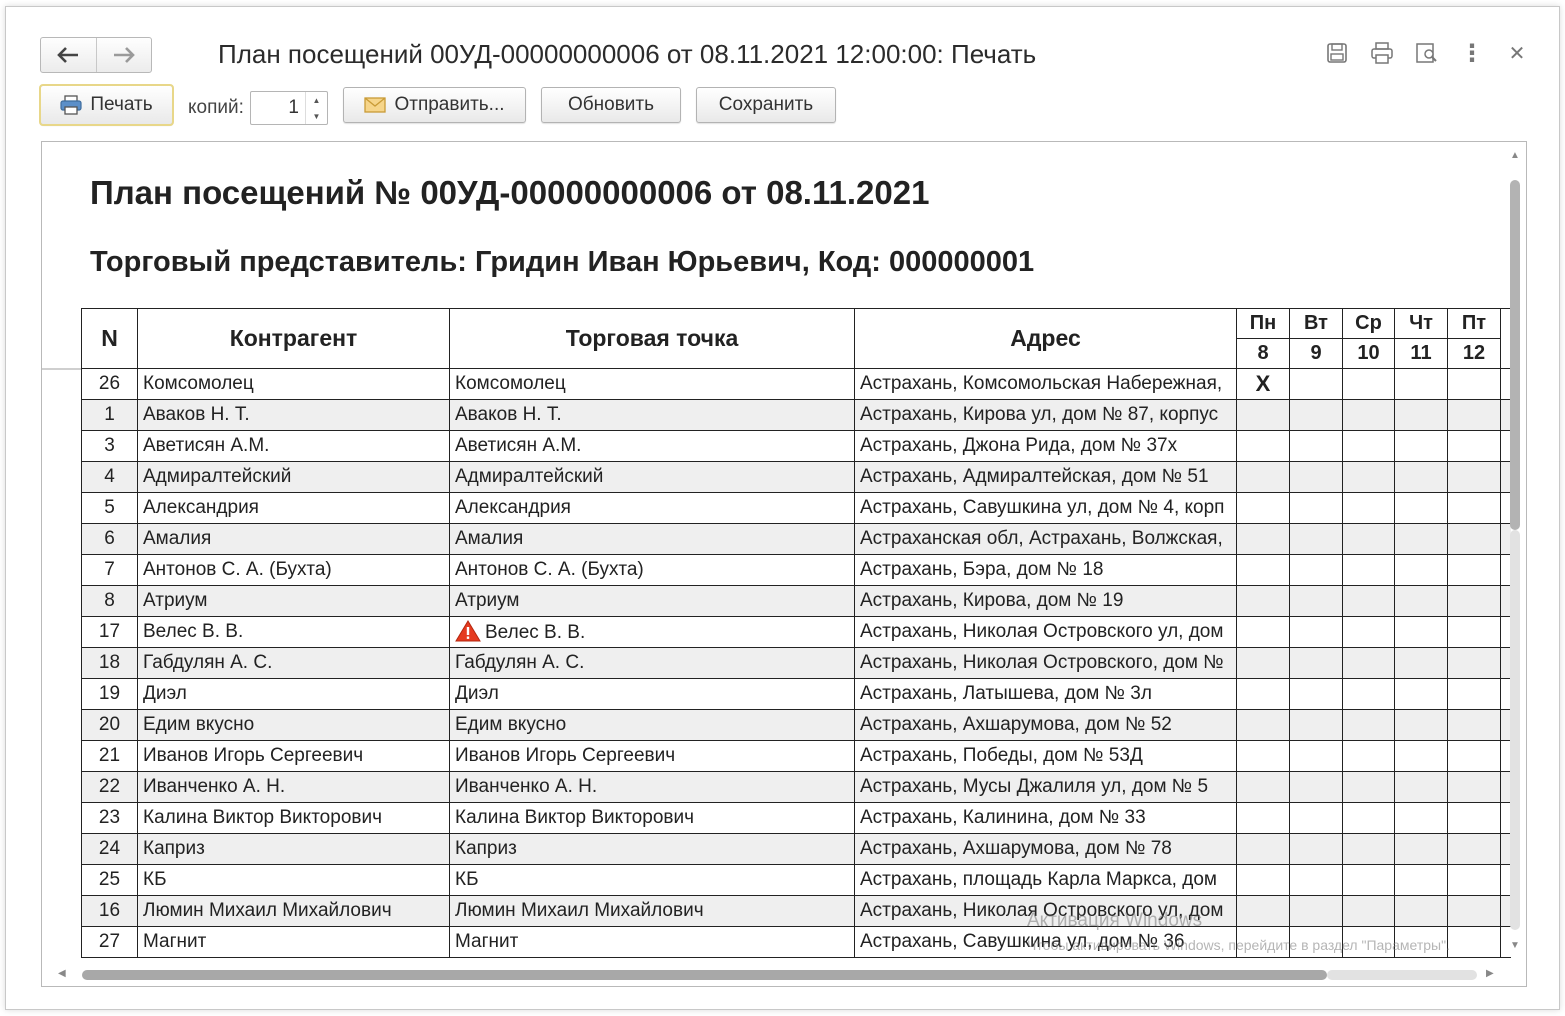 This screenshot has height=1016, width=1565. I want to click on row-number: 25, so click(109, 880).